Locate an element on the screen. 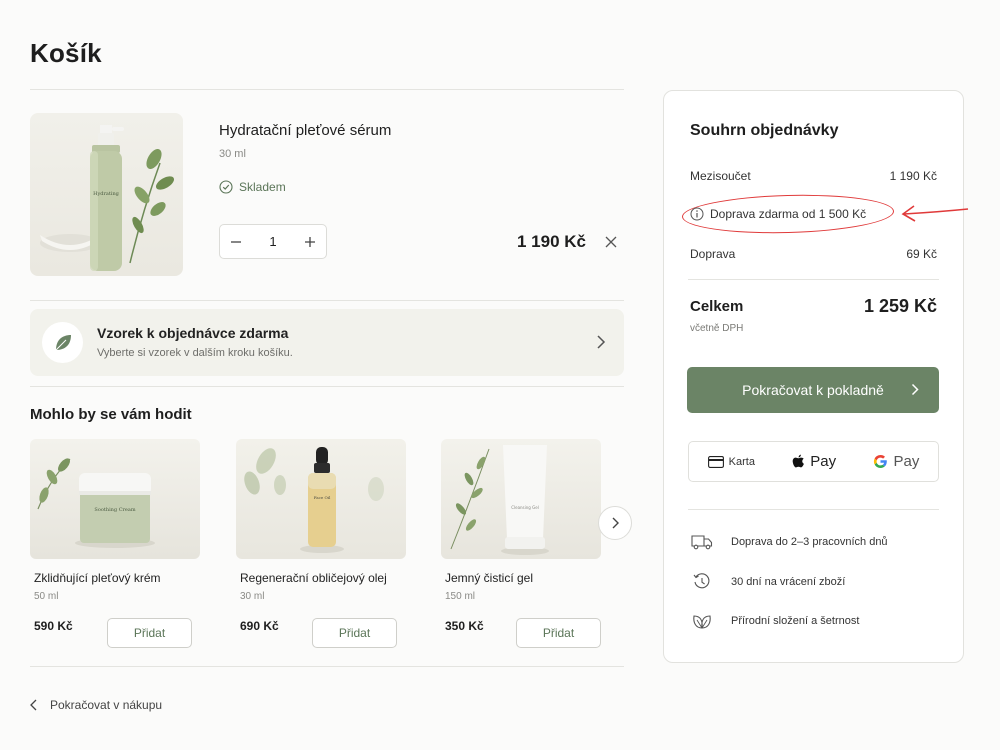 This screenshot has height=750, width=1000. stock-label: Skladem is located at coordinates (262, 187).